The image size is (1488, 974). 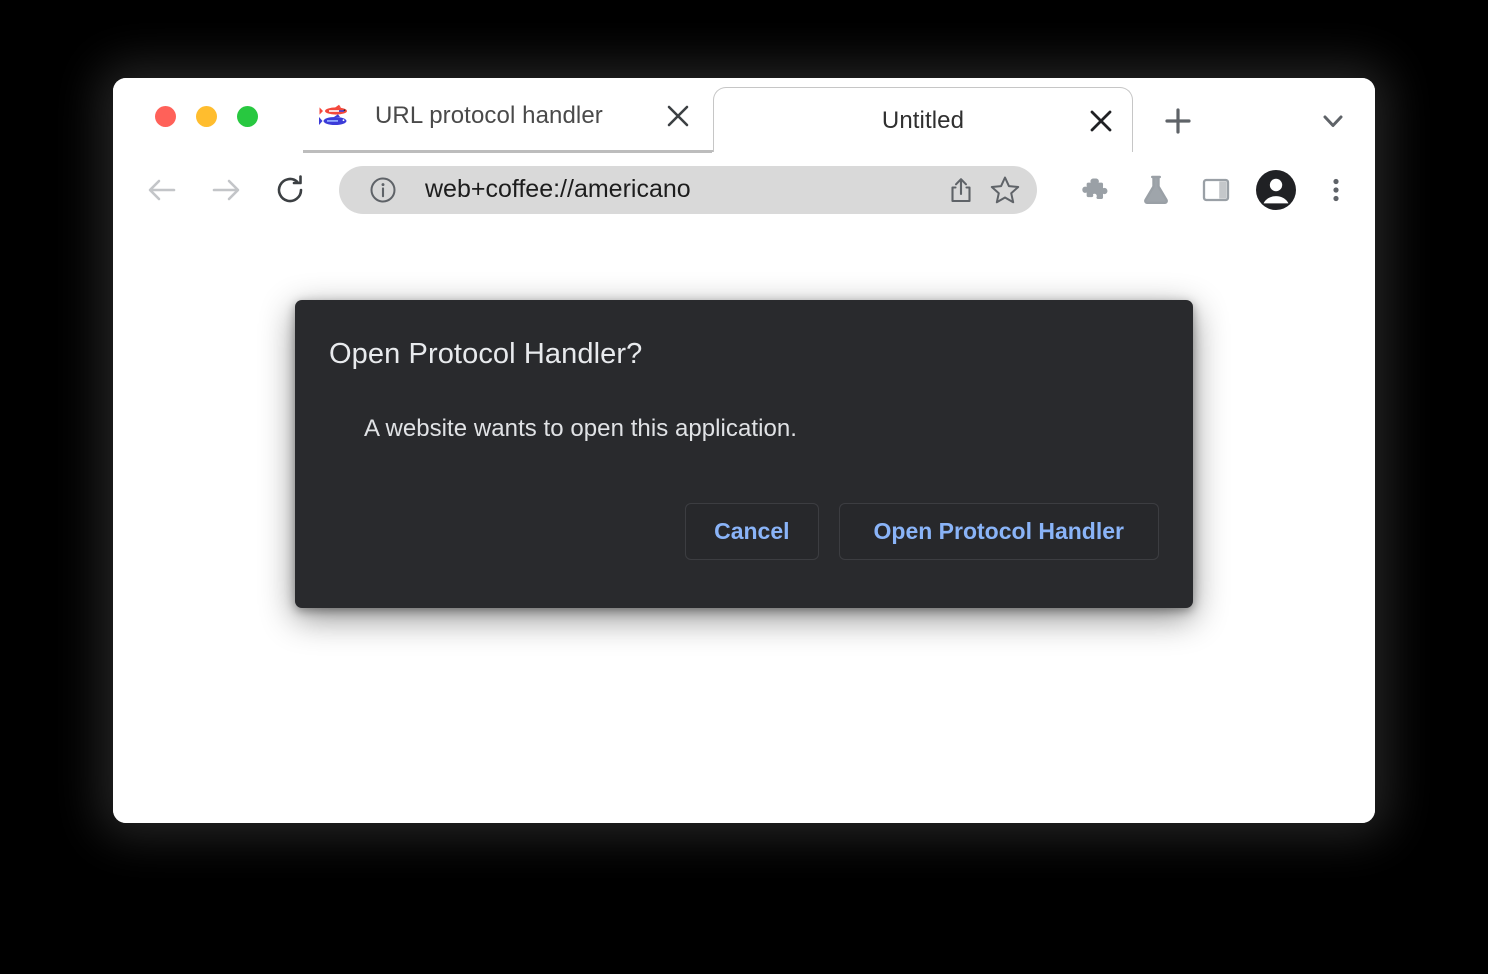 What do you see at coordinates (162, 190) in the screenshot?
I see `arrow-left-icon` at bounding box center [162, 190].